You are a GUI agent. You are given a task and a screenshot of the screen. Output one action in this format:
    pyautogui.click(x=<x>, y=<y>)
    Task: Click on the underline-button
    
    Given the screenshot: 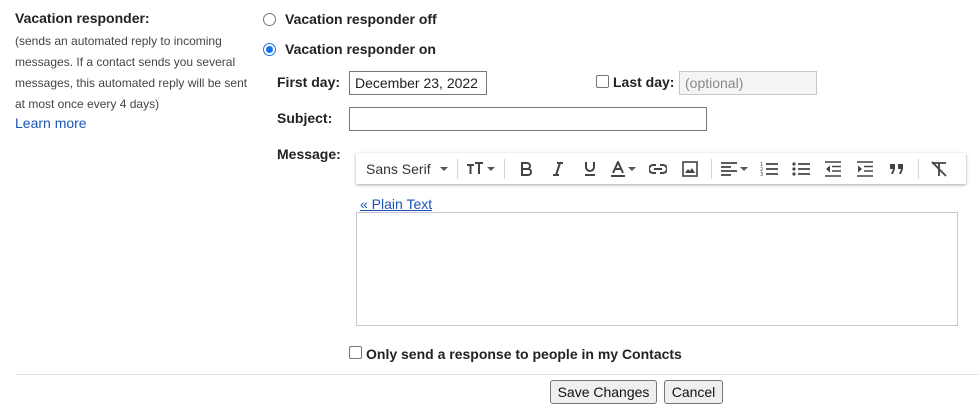 What is the action you would take?
    pyautogui.click(x=590, y=168)
    